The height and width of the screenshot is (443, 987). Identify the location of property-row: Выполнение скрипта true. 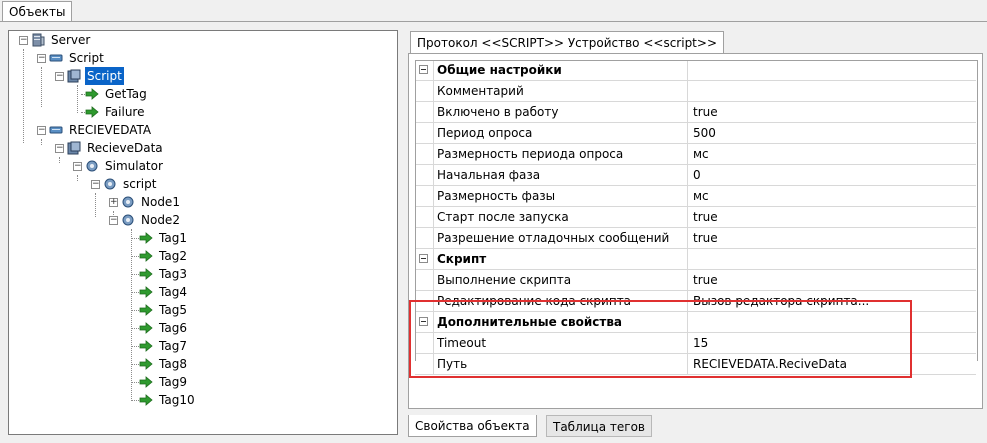
(695, 280).